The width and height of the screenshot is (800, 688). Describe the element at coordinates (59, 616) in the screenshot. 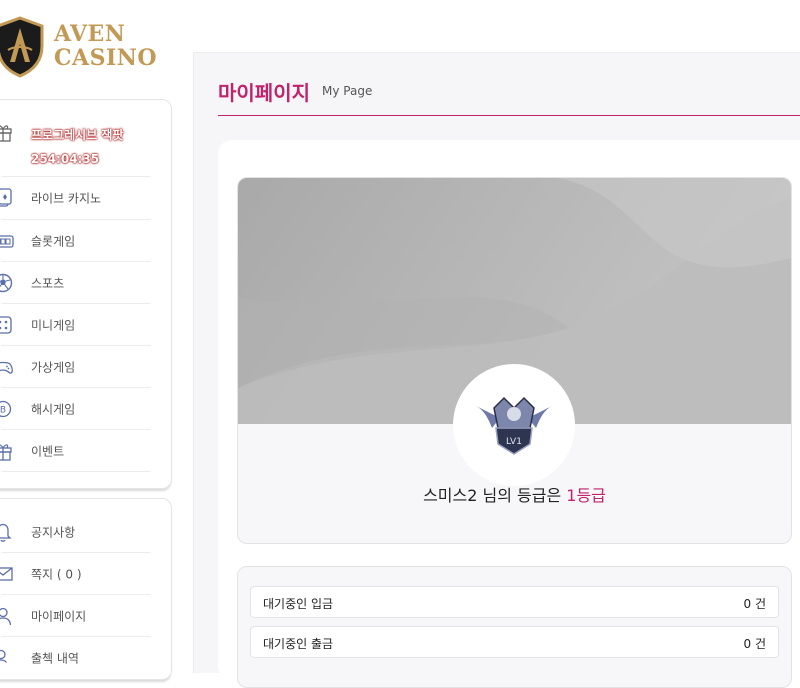

I see `sidebar-item-label: 마이페이지` at that location.